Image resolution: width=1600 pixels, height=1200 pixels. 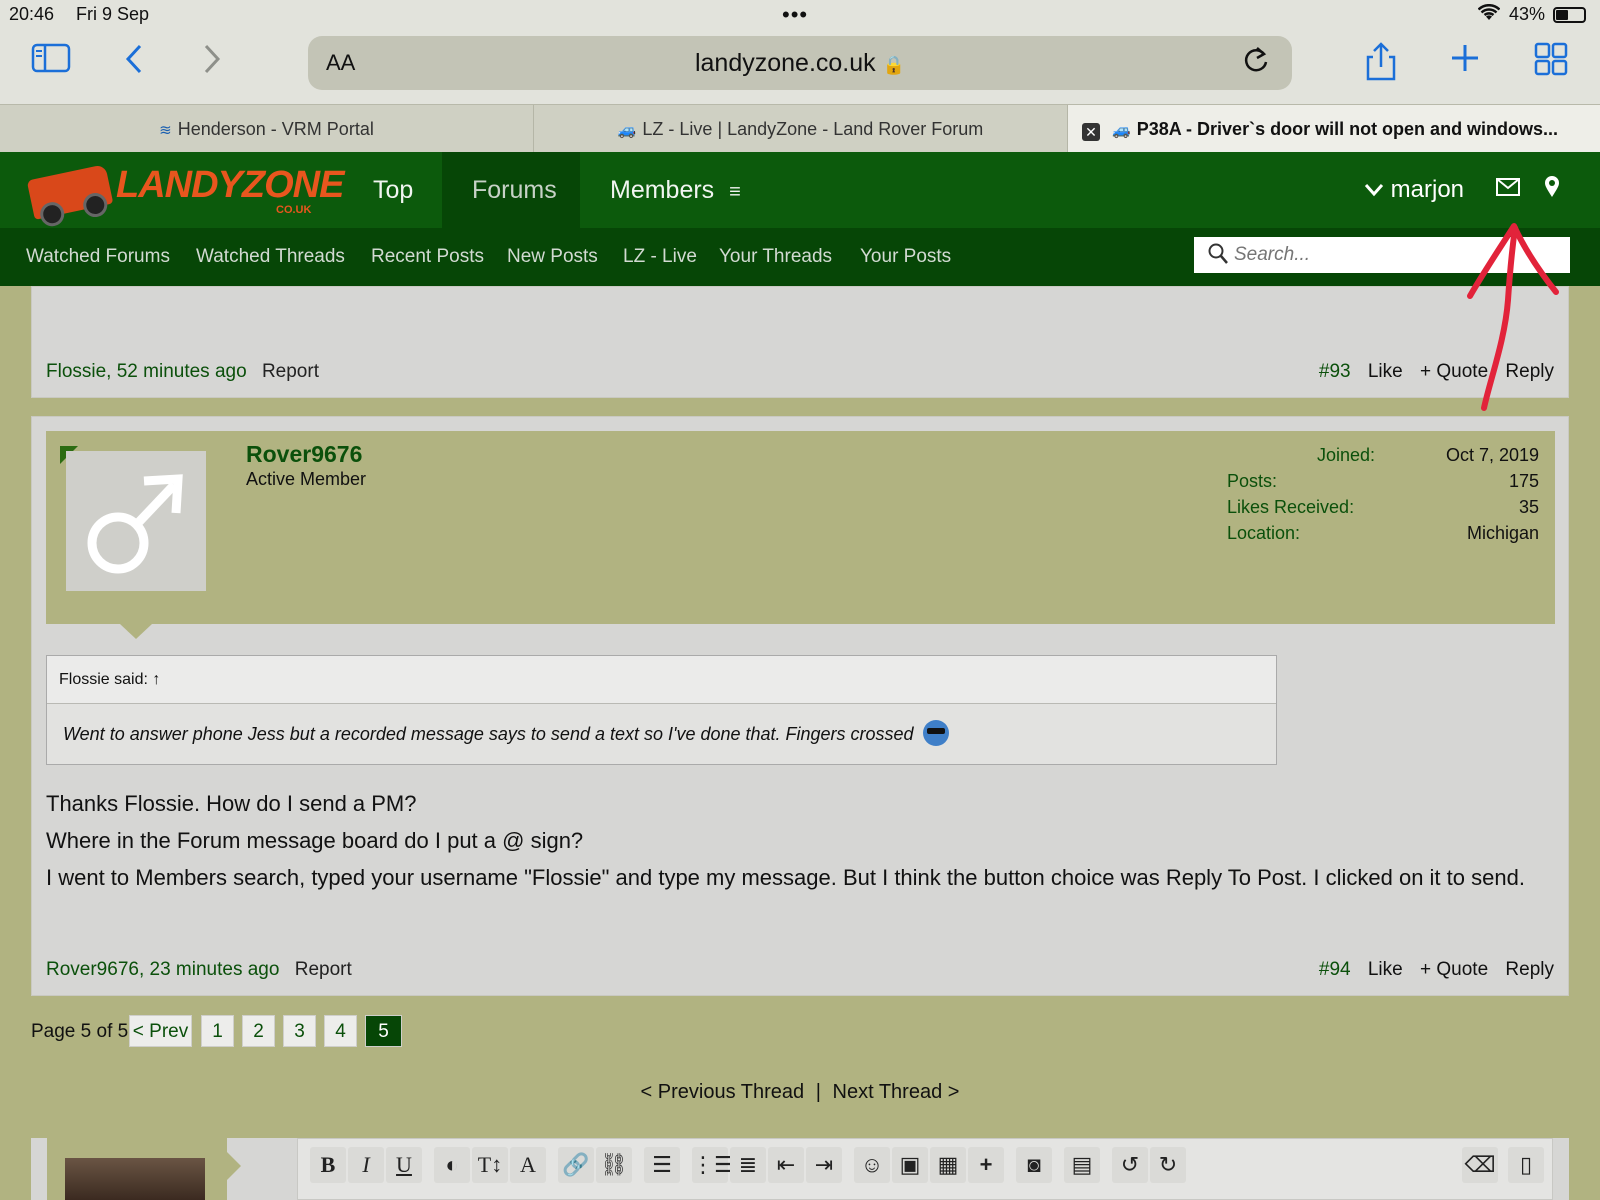 I want to click on page-count: Page 5 of 5, so click(x=80, y=1031).